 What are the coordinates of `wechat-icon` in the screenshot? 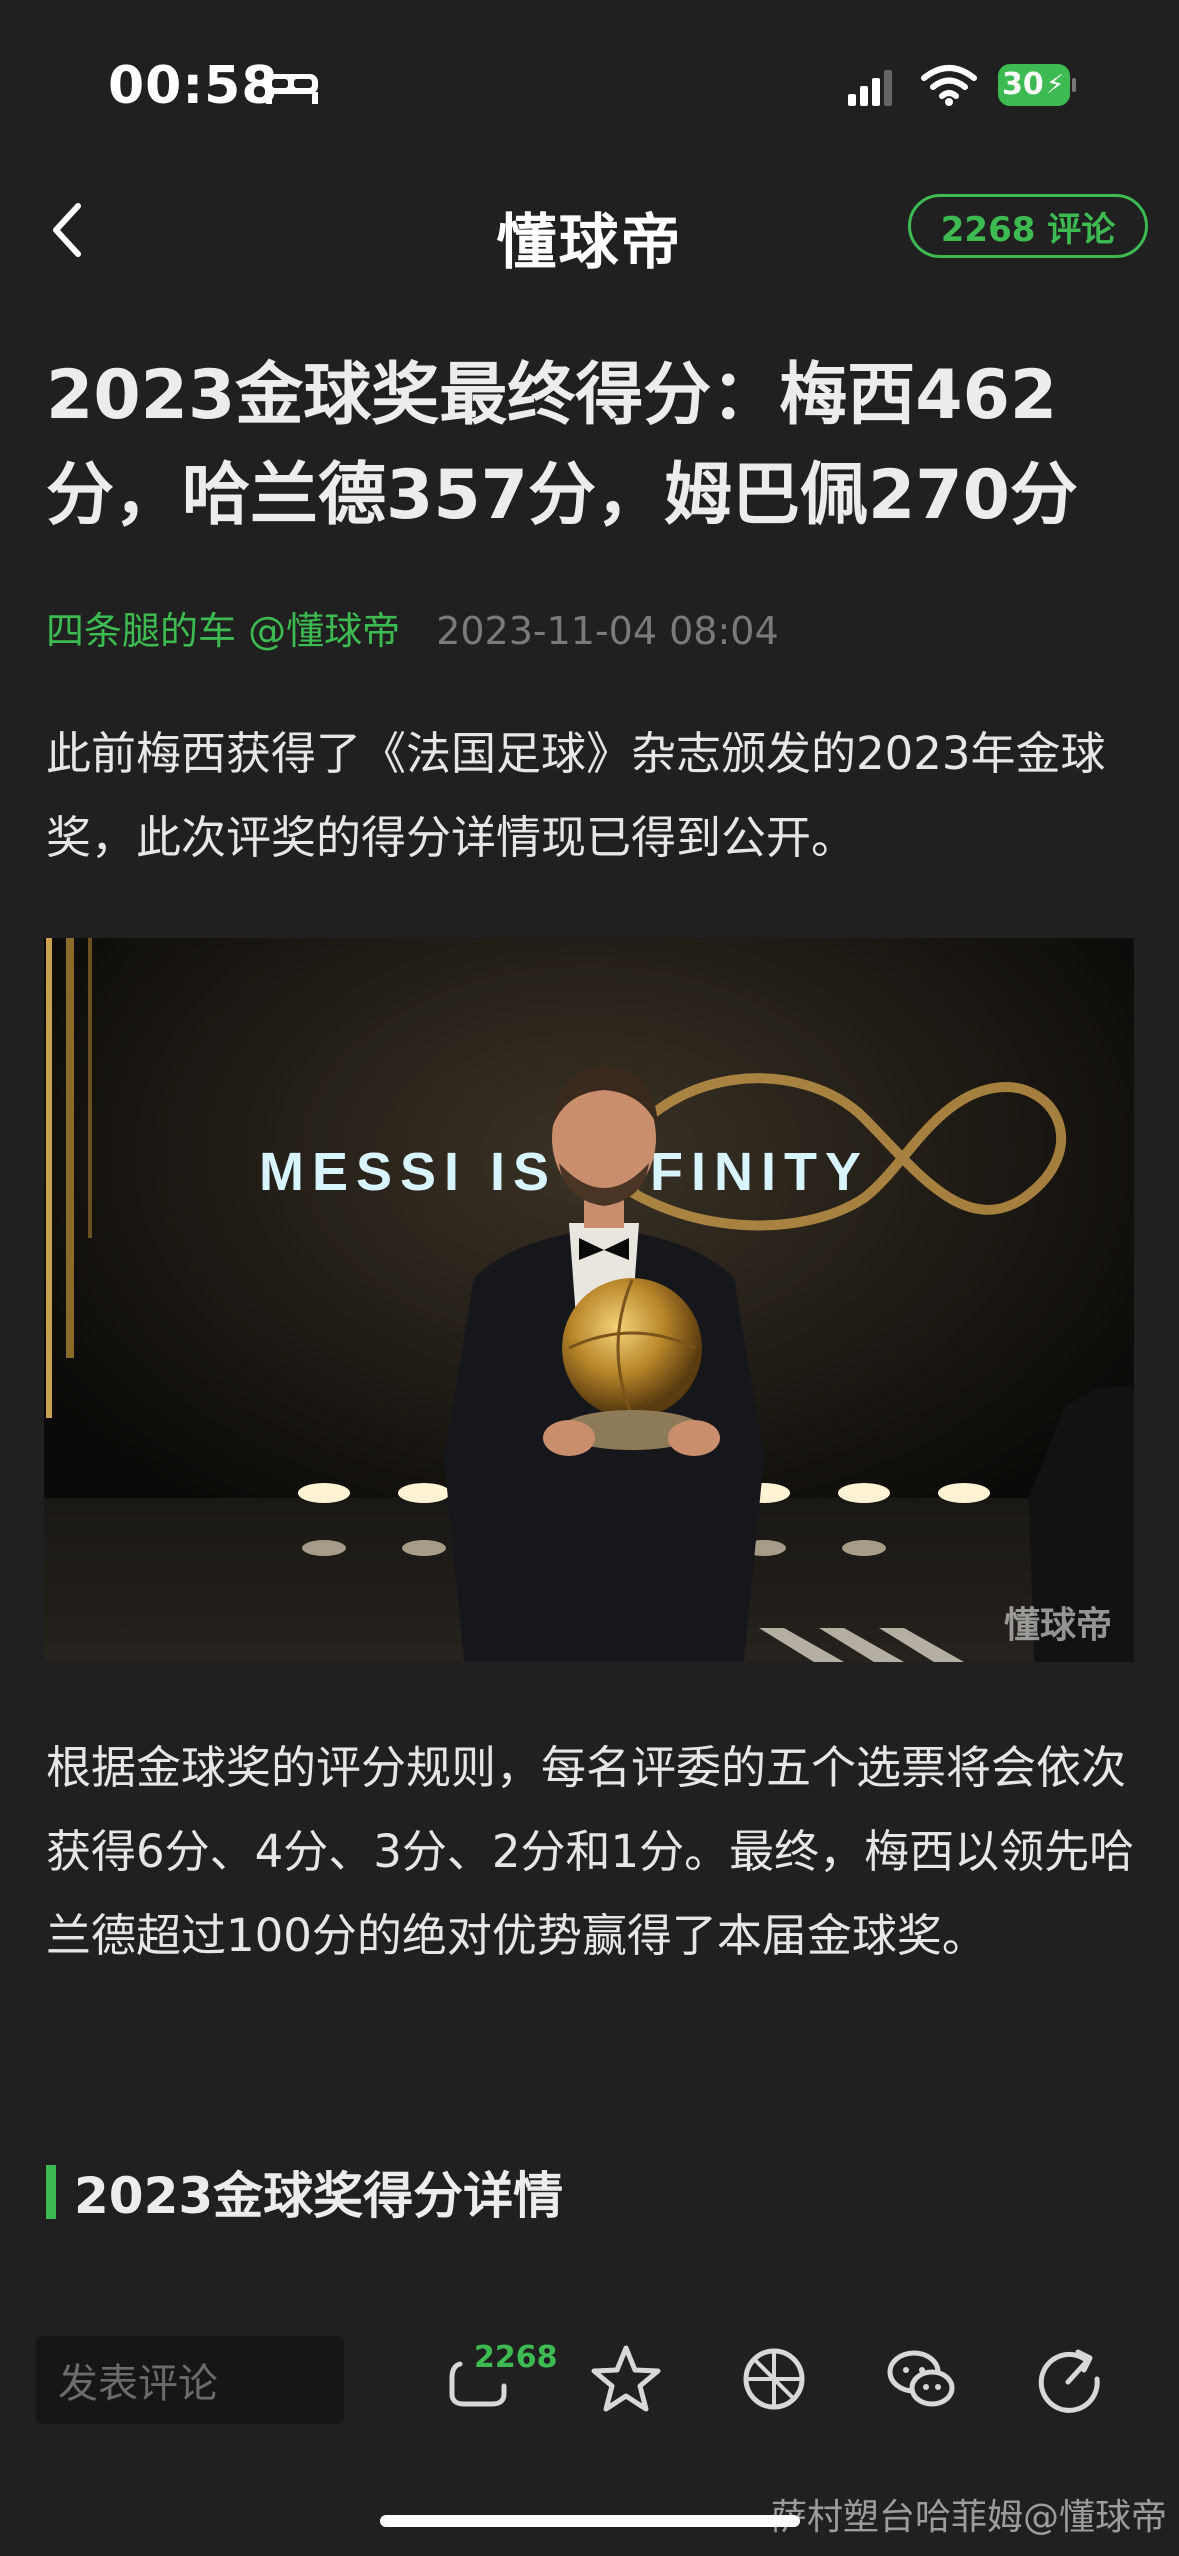 It's located at (921, 2379).